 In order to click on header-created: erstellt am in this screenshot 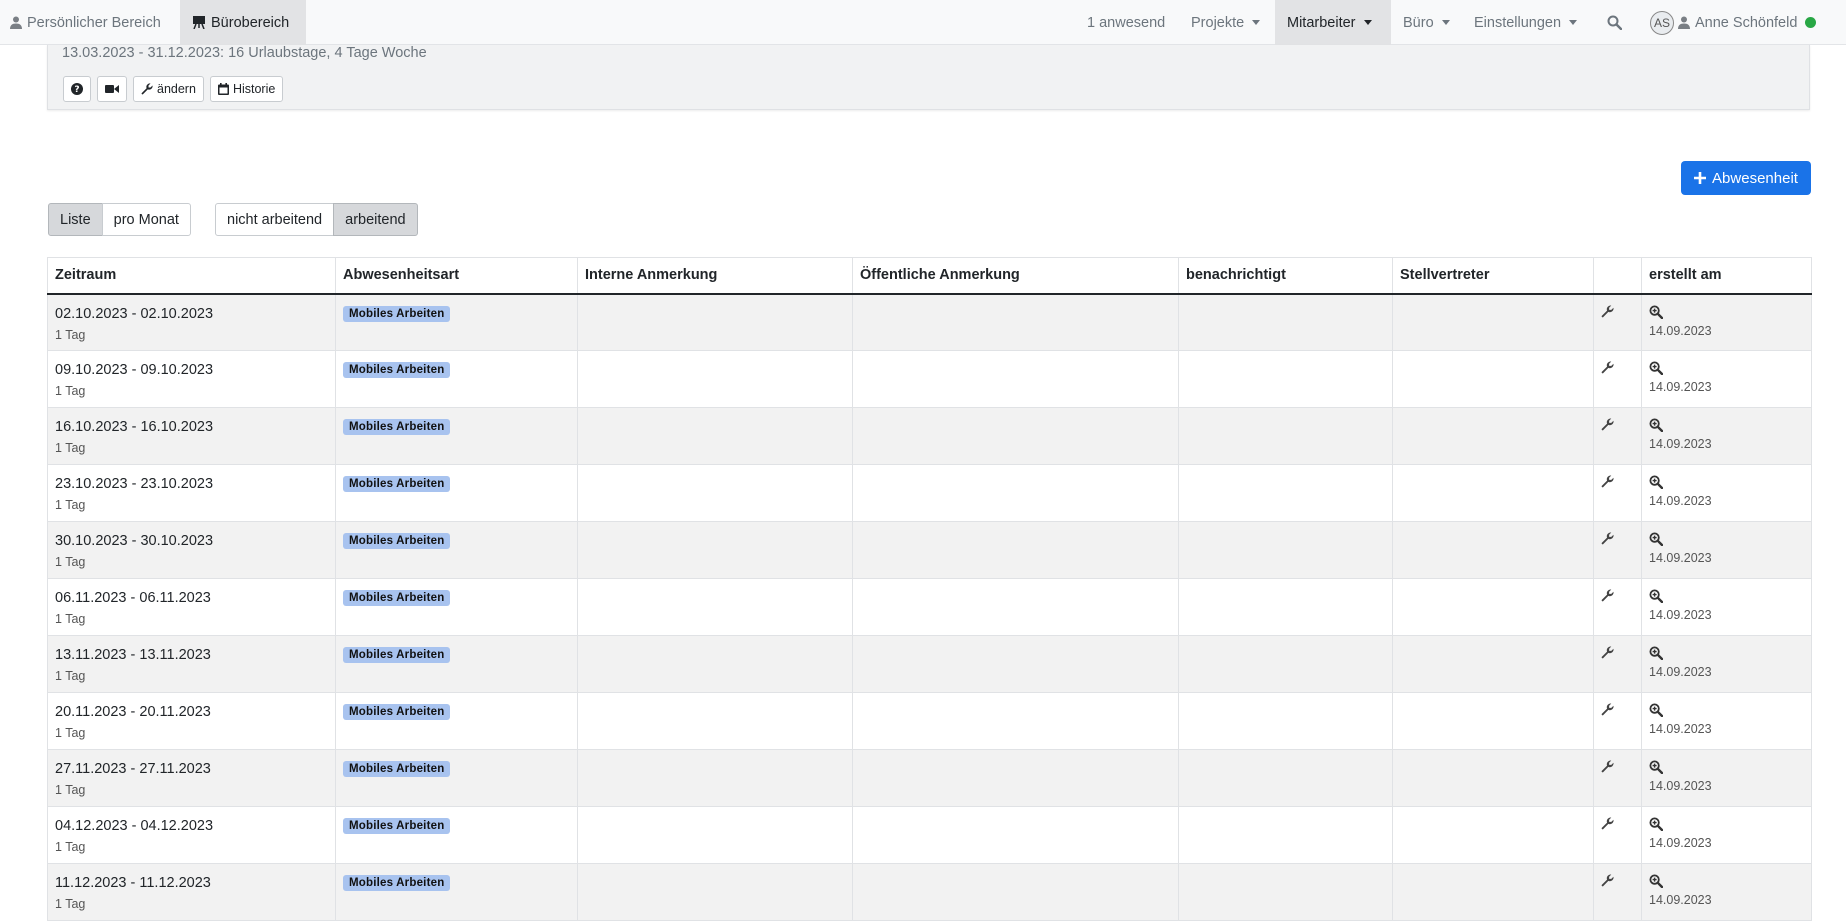, I will do `click(1726, 276)`.